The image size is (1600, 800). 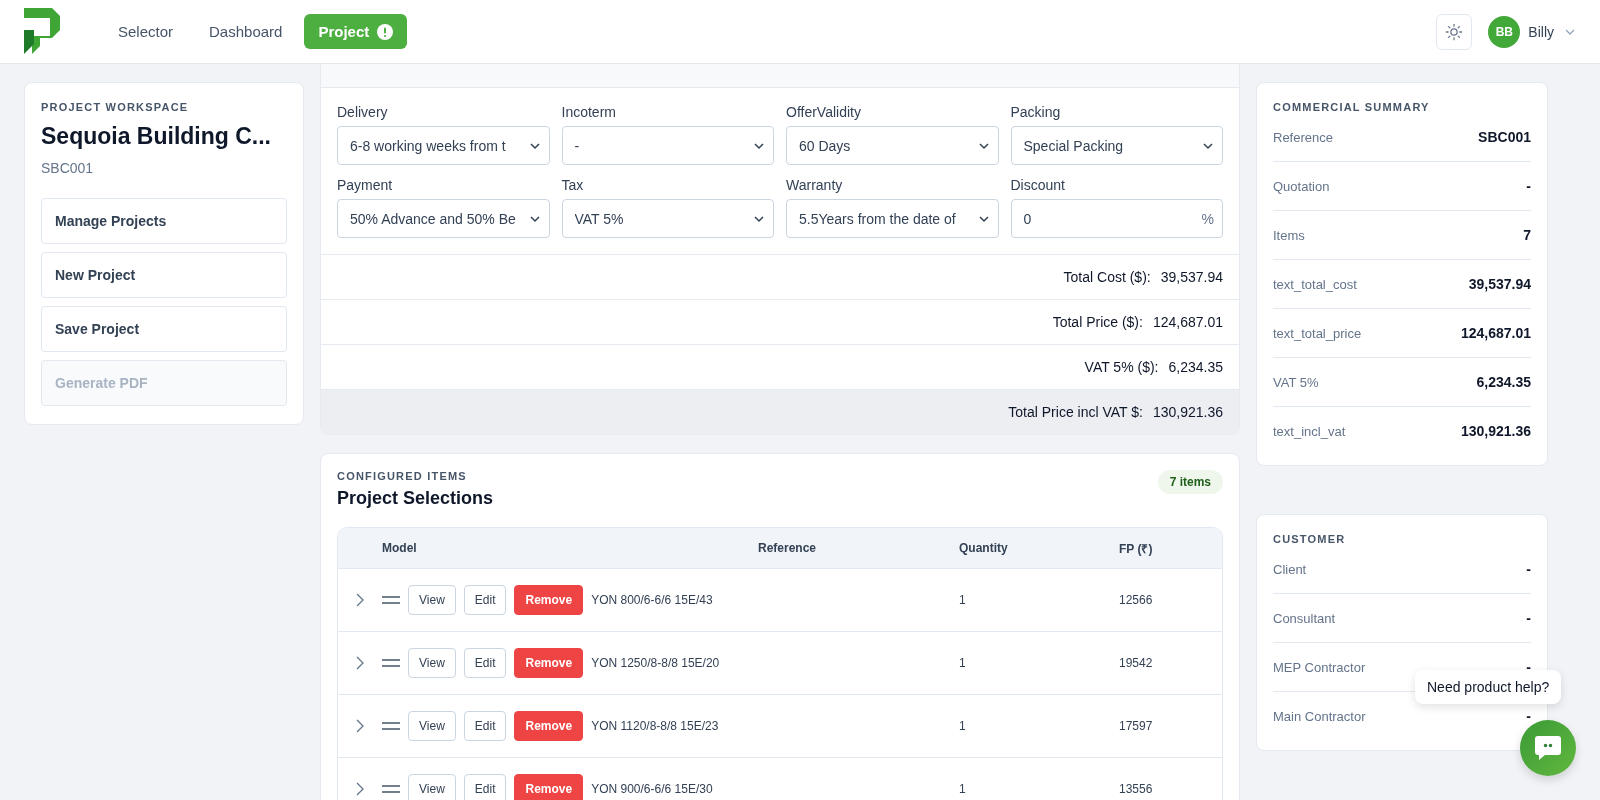 I want to click on chat-button, so click(x=1548, y=748).